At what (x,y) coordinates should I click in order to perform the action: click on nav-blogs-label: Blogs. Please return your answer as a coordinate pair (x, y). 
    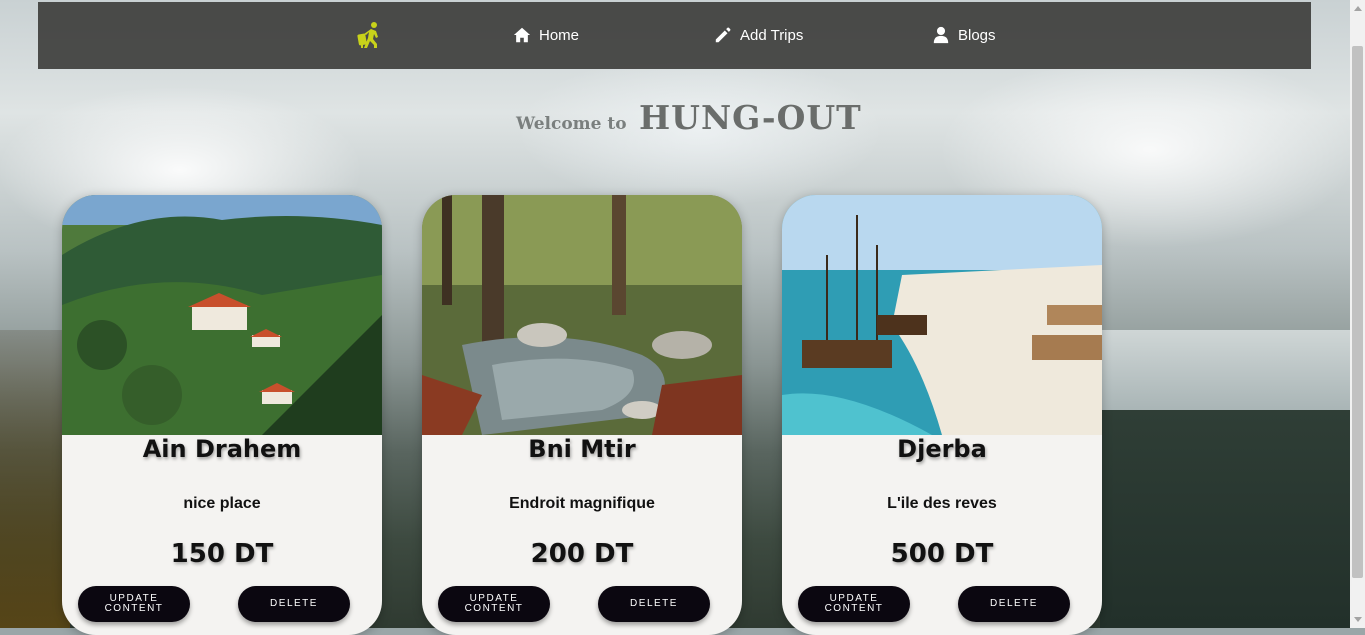
    Looking at the image, I should click on (977, 35).